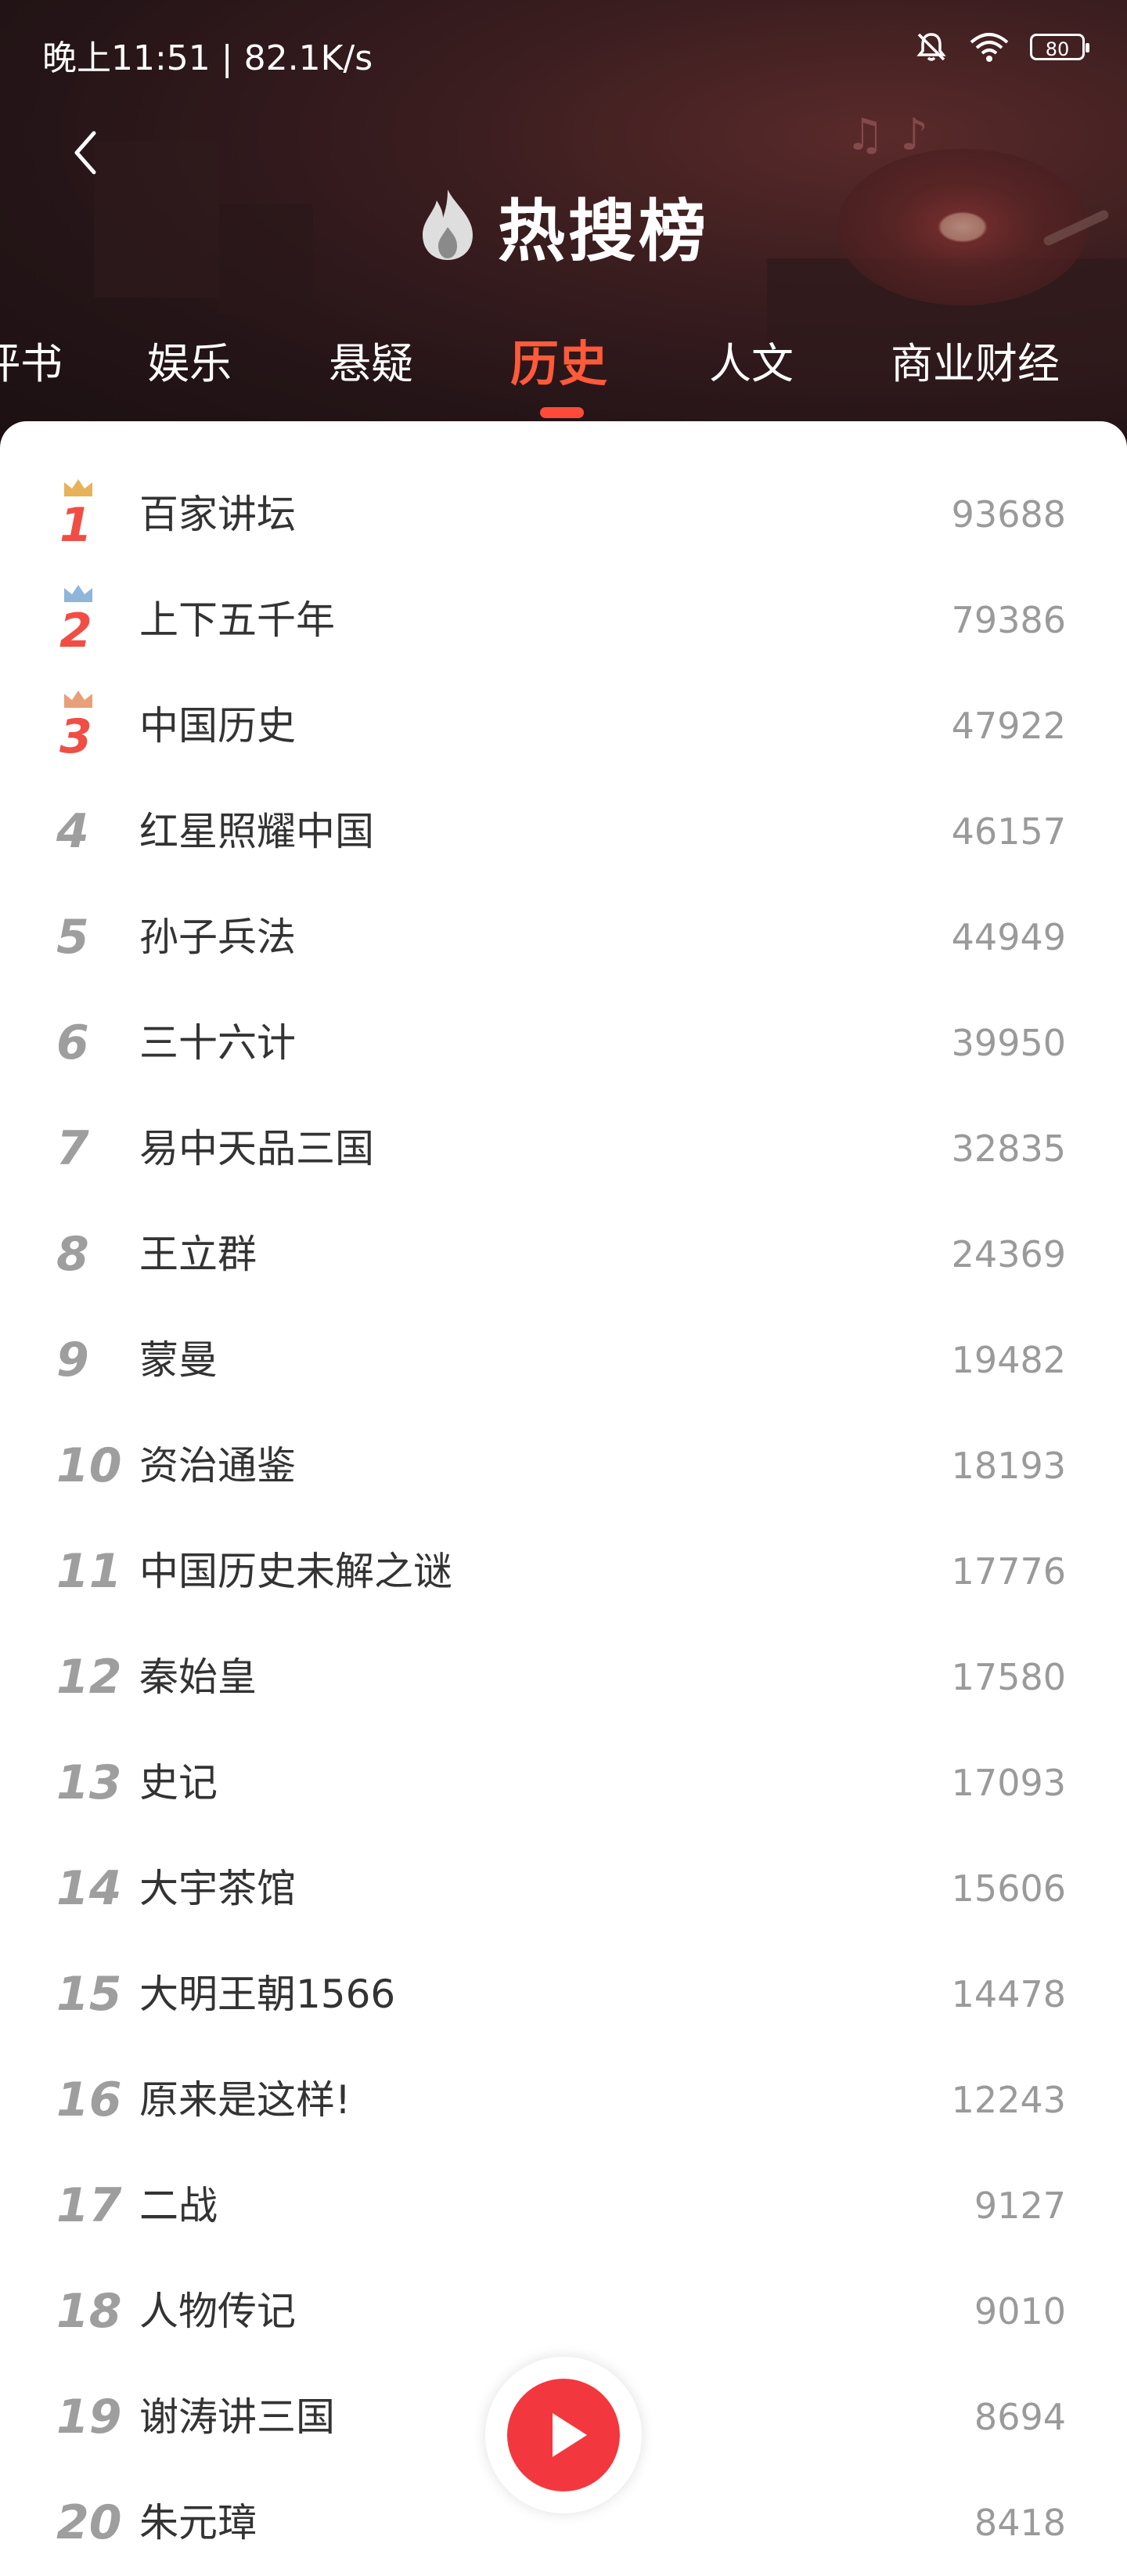 This screenshot has height=2576, width=1127. Describe the element at coordinates (563, 51) in the screenshot. I see `status-bar: 晚上11:51 | 82.1K/s 80` at that location.